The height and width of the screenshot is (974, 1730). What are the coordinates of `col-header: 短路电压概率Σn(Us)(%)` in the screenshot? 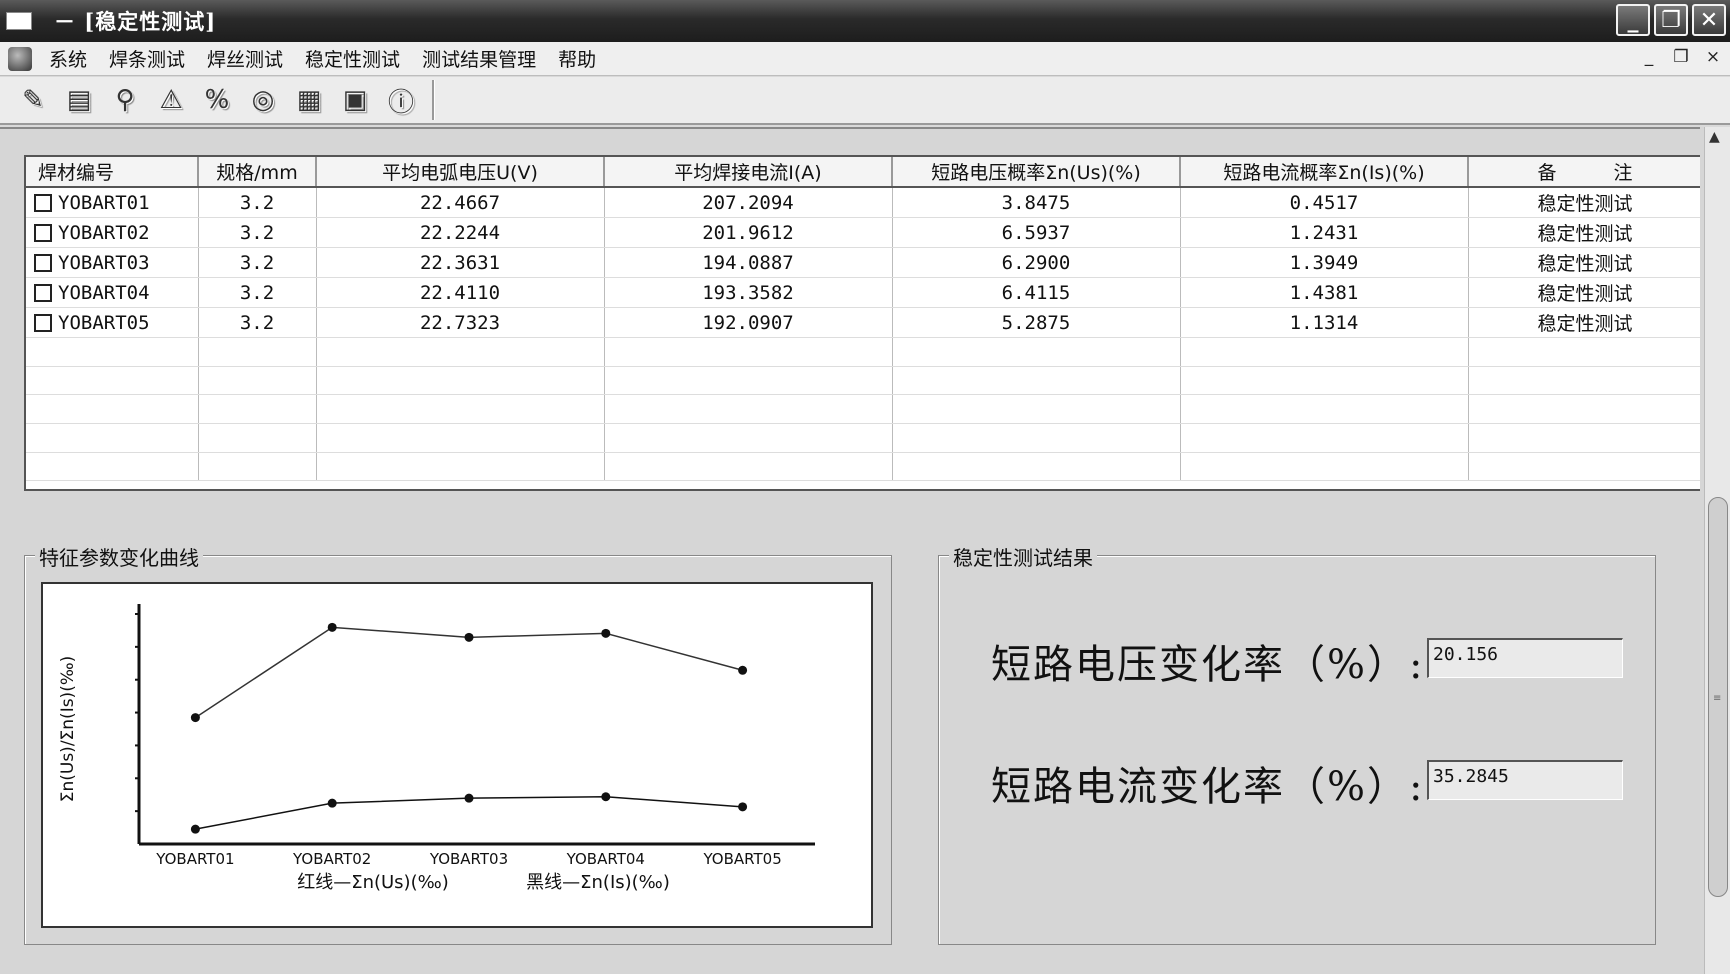 It's located at (1036, 172).